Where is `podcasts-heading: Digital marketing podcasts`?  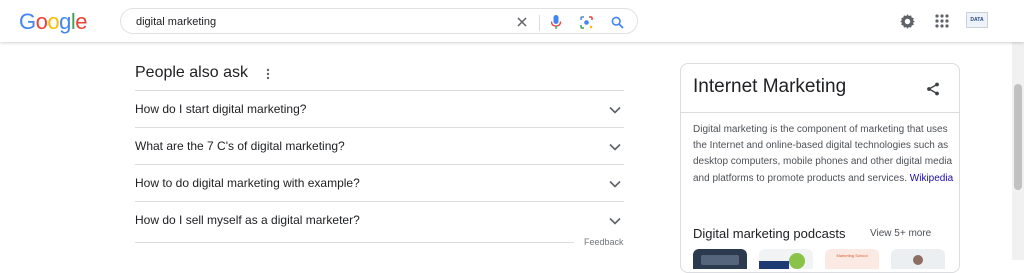
podcasts-heading: Digital marketing podcasts is located at coordinates (769, 233).